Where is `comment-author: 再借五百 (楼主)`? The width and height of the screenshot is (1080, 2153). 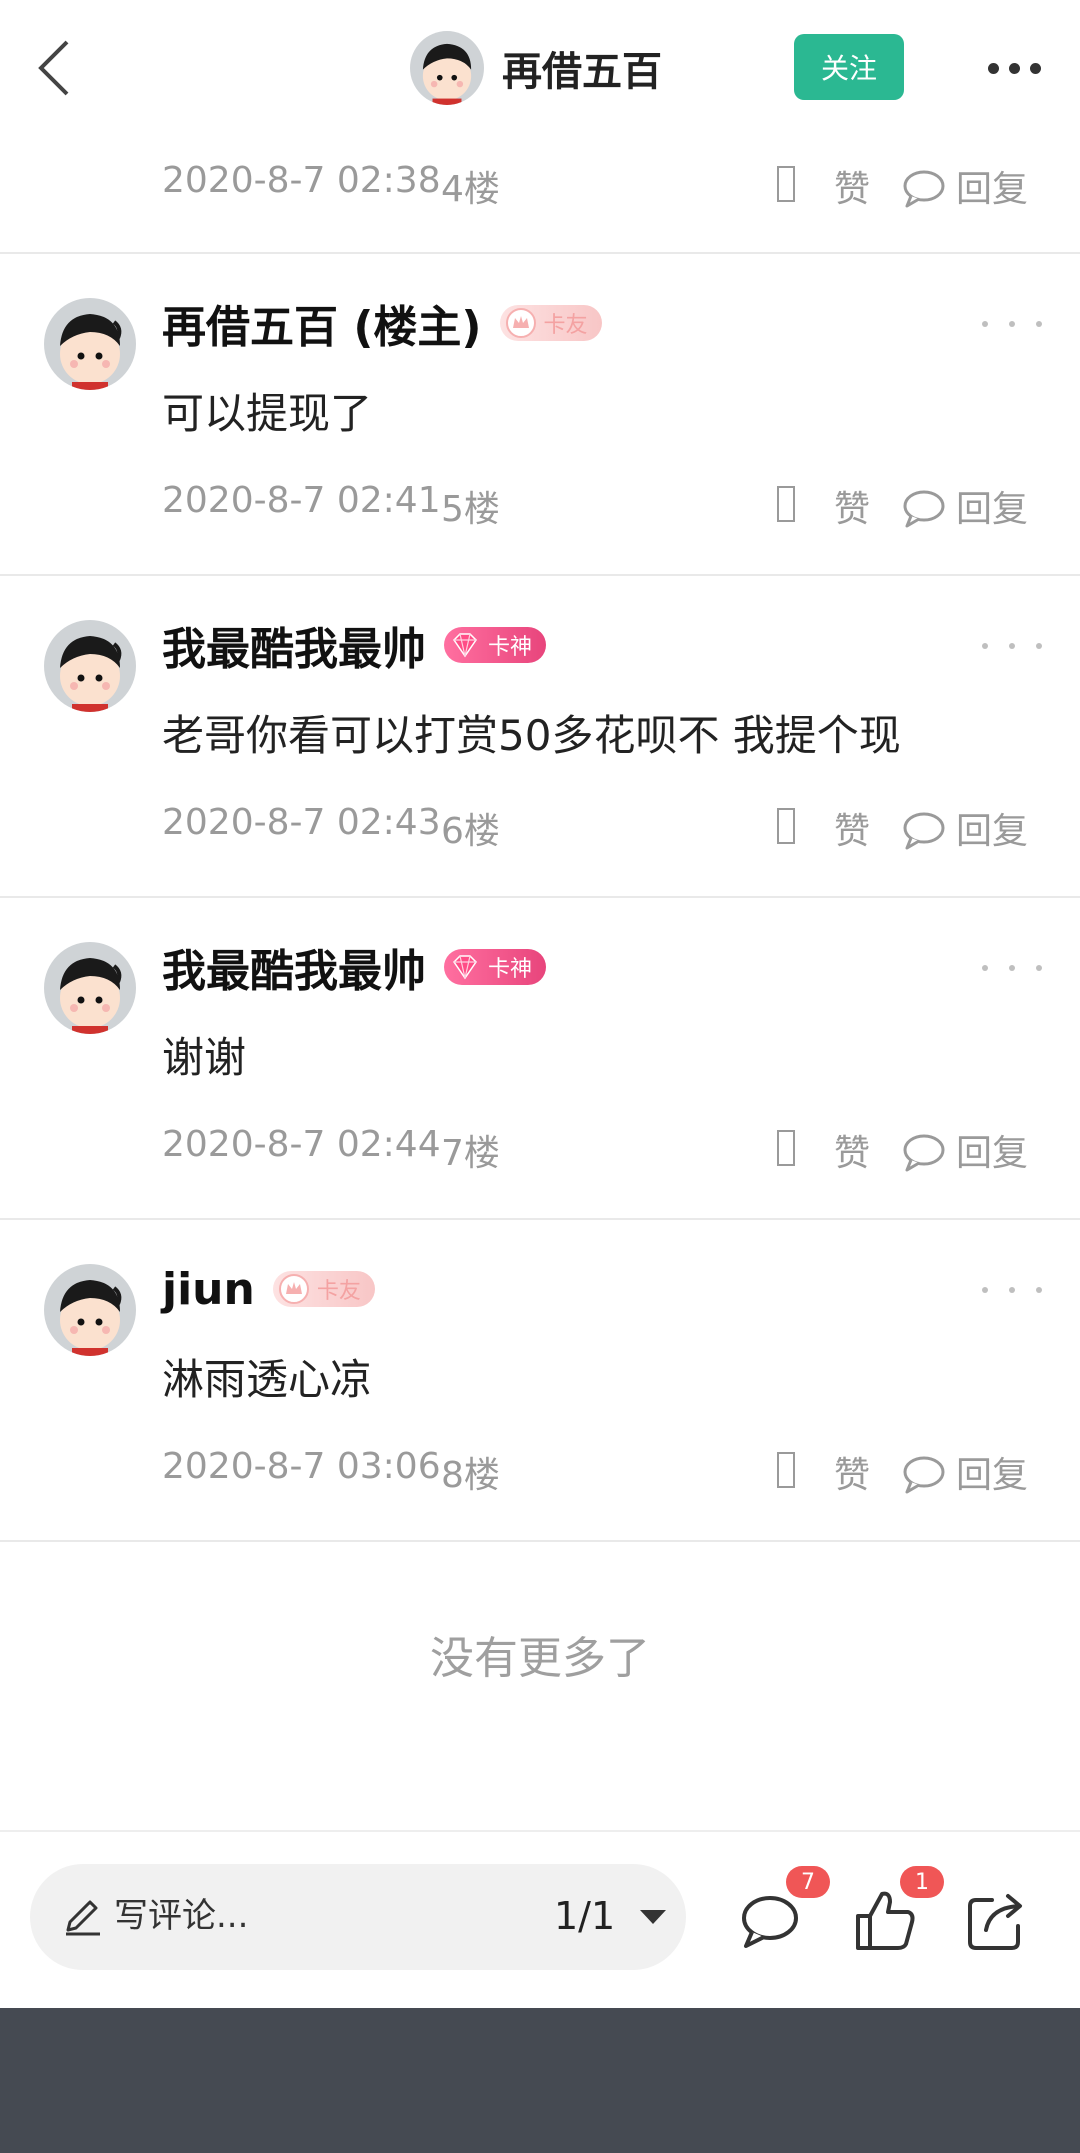
comment-author: 再借五百 (楼主) is located at coordinates (322, 323).